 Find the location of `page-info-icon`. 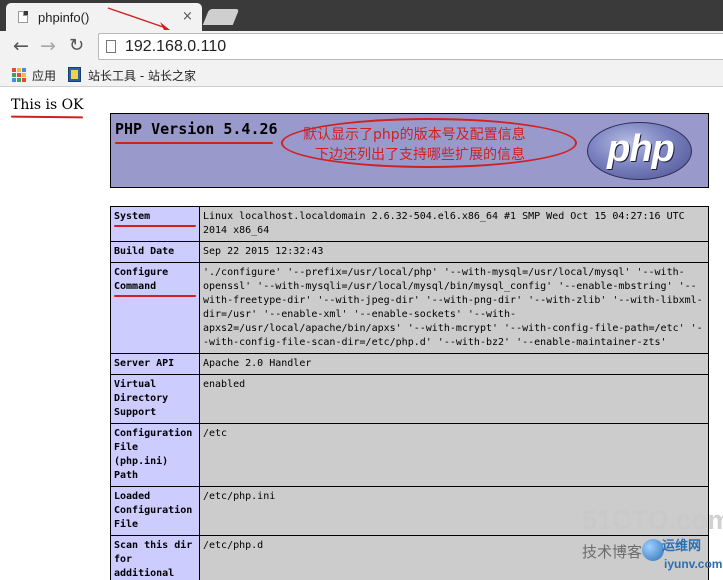

page-info-icon is located at coordinates (111, 46).